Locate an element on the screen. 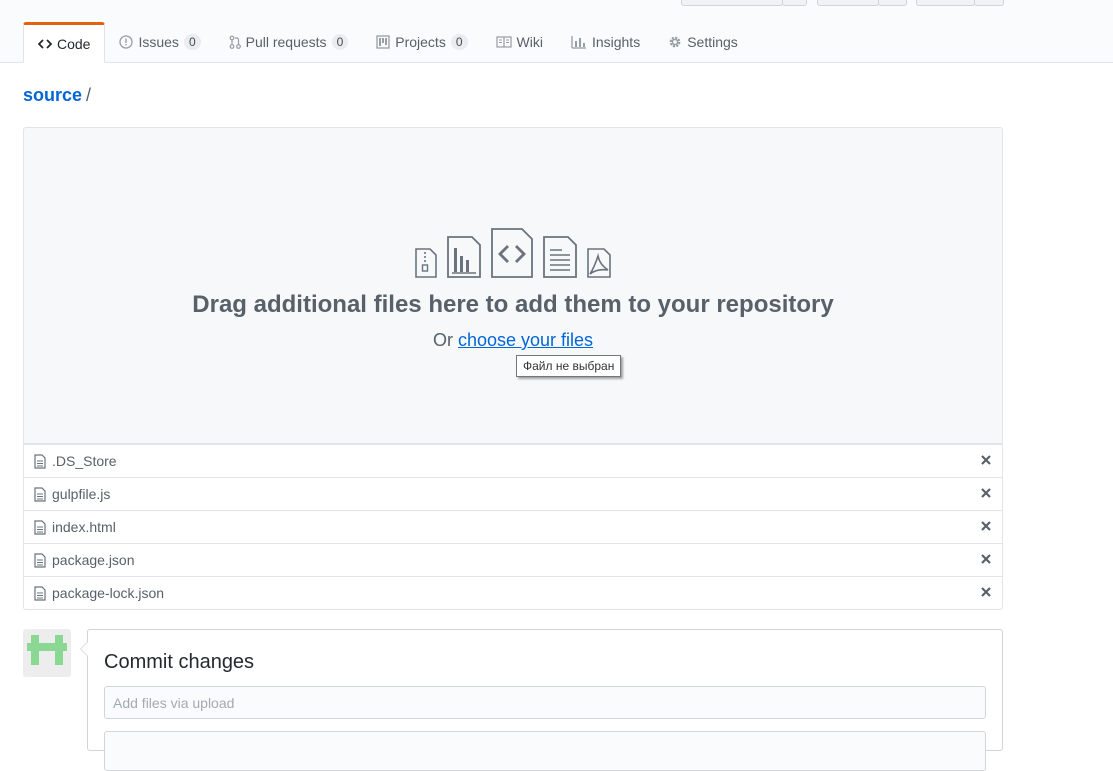 The width and height of the screenshot is (1113, 771). file-type-icons is located at coordinates (513, 253).